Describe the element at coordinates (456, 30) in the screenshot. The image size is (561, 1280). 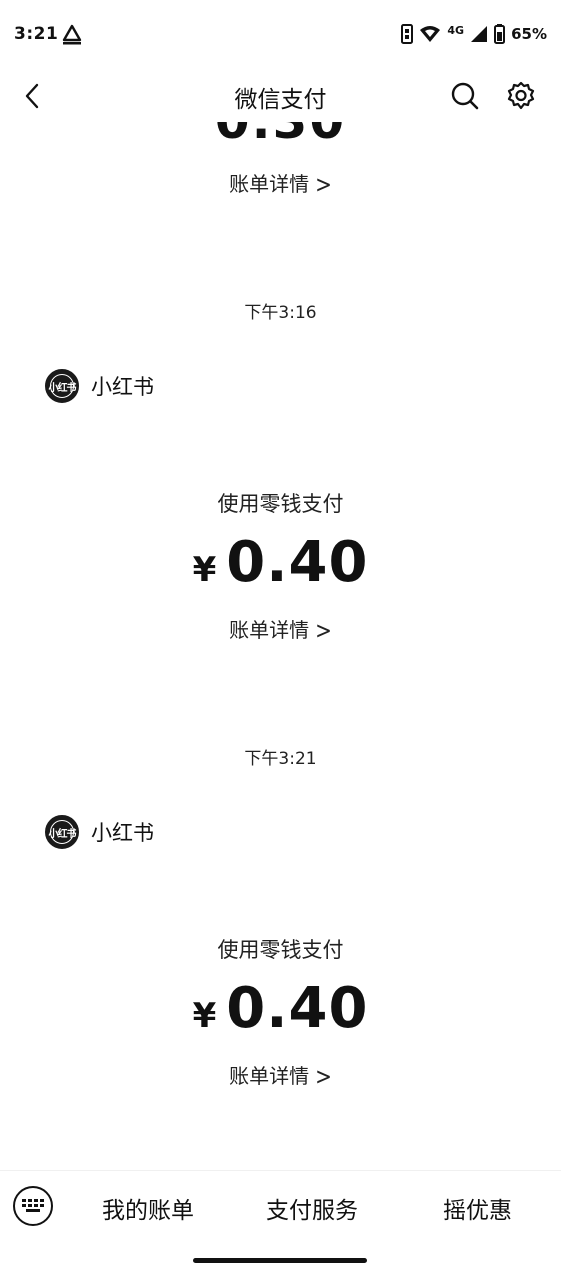
I see `network-type: 4G` at that location.